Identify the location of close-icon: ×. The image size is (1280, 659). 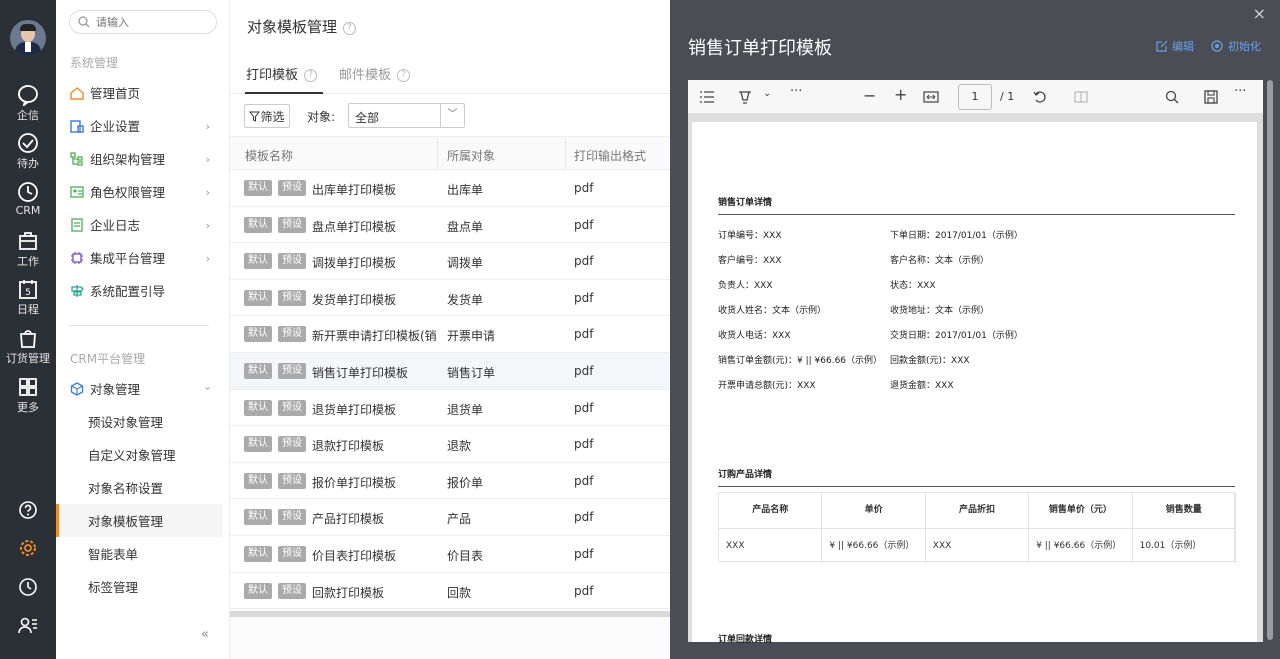
(1259, 13).